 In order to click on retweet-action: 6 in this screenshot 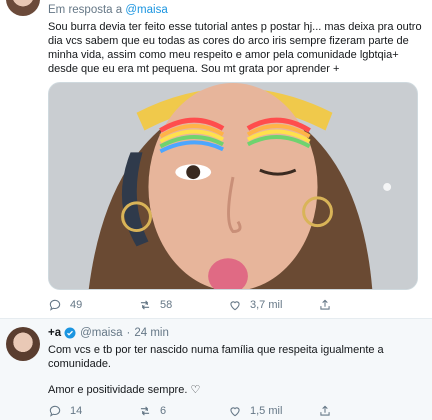, I will do `click(183, 411)`.